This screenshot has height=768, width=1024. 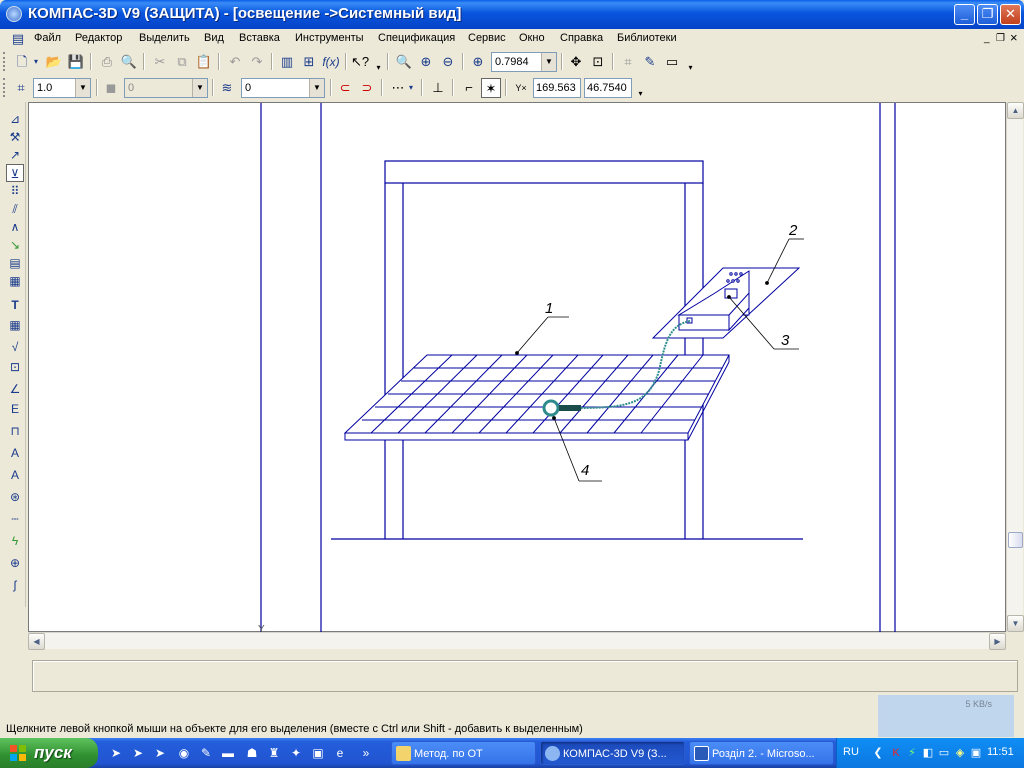 What do you see at coordinates (36, 641) in the screenshot?
I see `scroll-left-icon: ◀` at bounding box center [36, 641].